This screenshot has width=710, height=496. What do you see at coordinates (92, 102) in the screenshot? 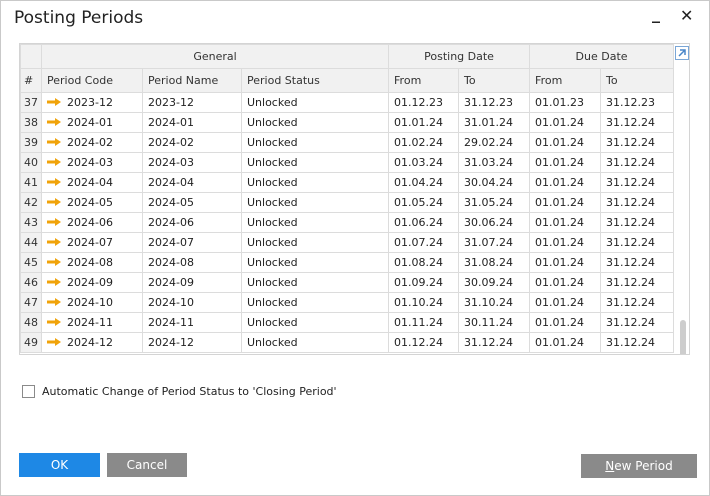
I see `period-code-cell: 2023-12` at bounding box center [92, 102].